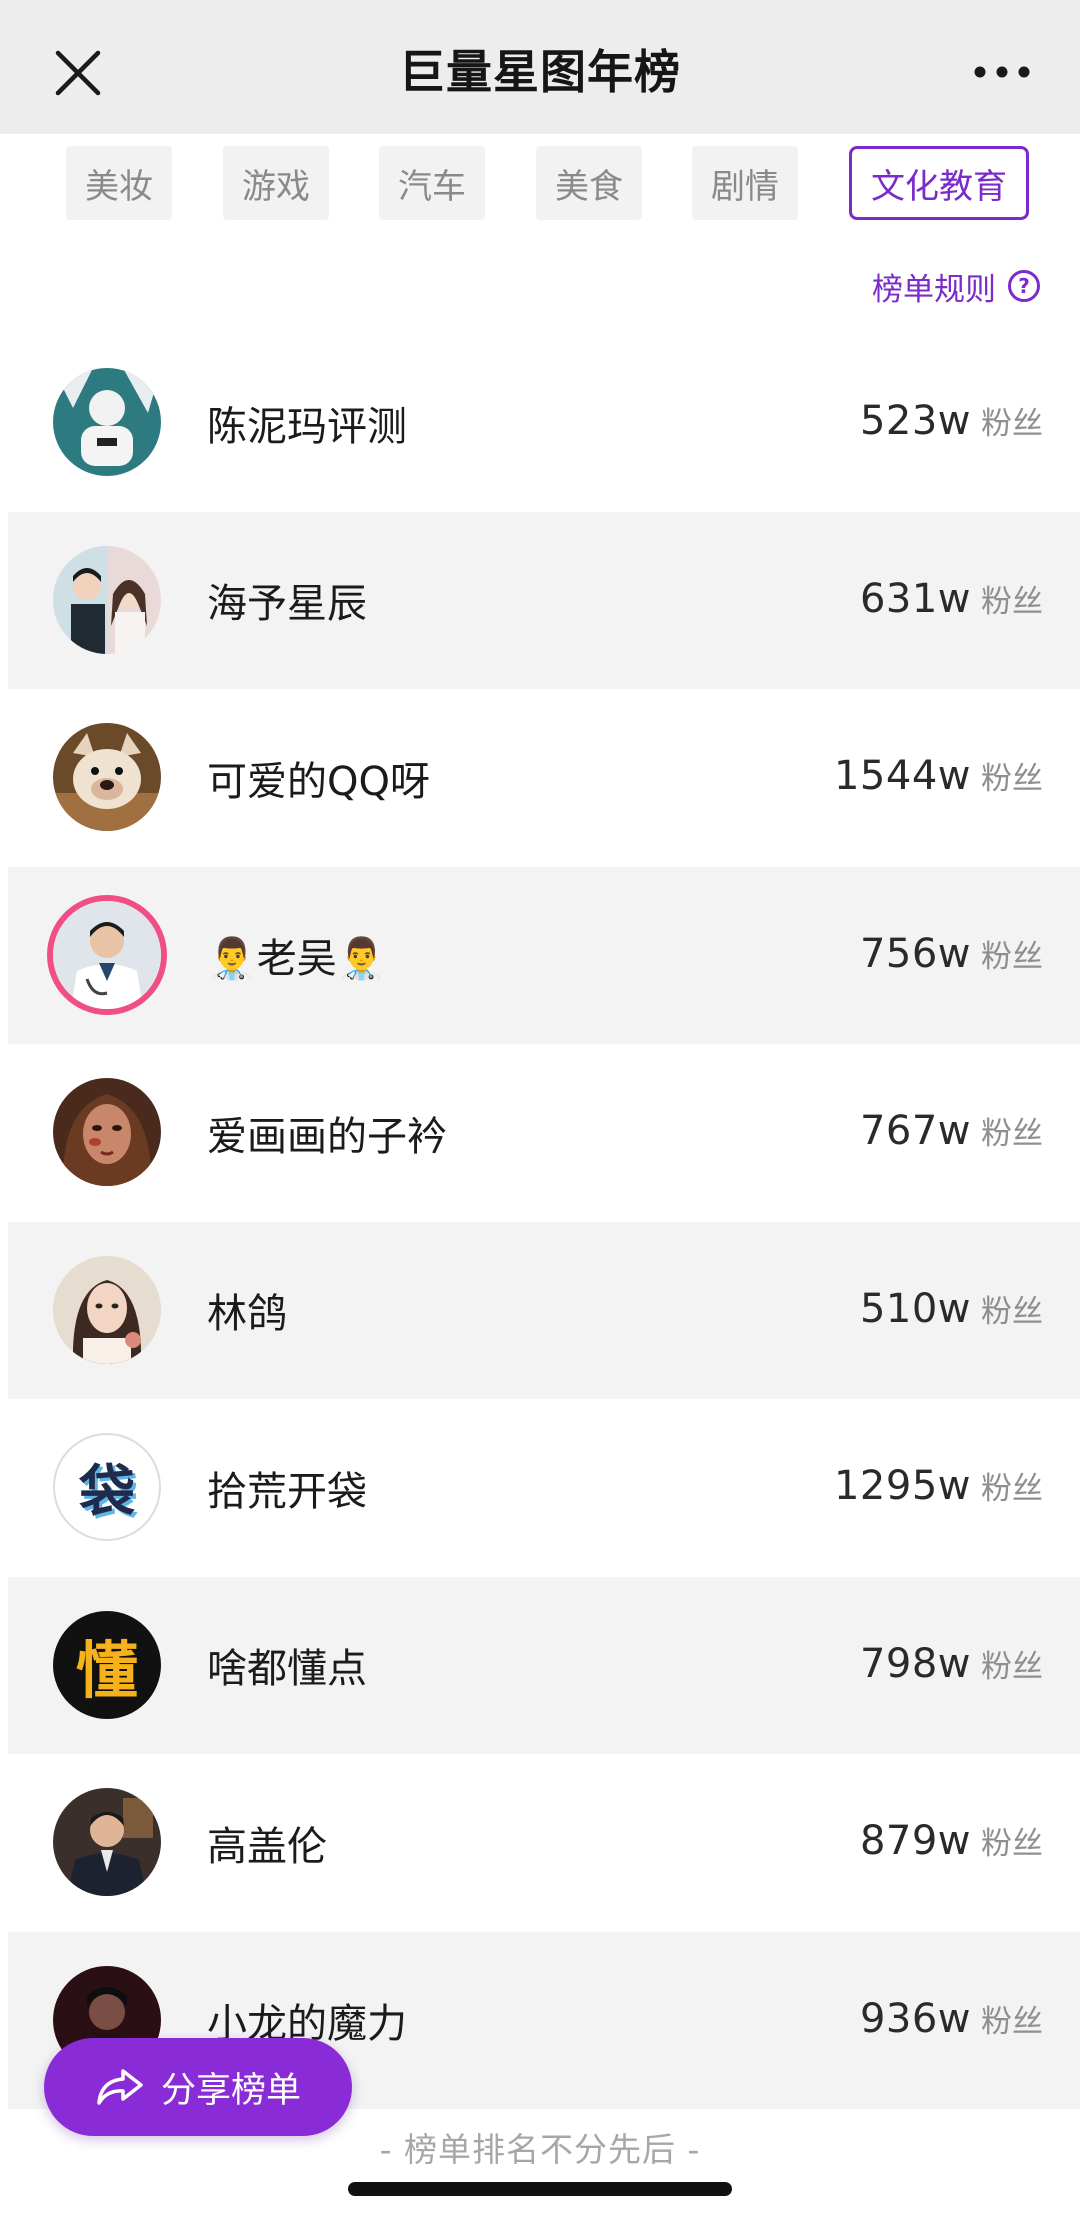 The height and width of the screenshot is (2219, 1080). I want to click on fan-count: 631w 粉丝, so click(951, 600).